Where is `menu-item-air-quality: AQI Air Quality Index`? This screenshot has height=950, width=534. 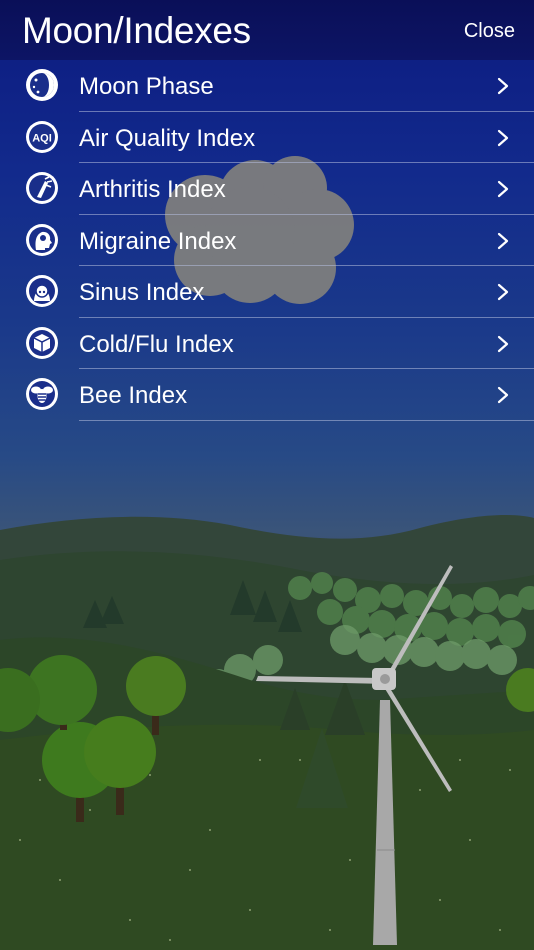
menu-item-air-quality: AQI Air Quality Index is located at coordinates (267, 137).